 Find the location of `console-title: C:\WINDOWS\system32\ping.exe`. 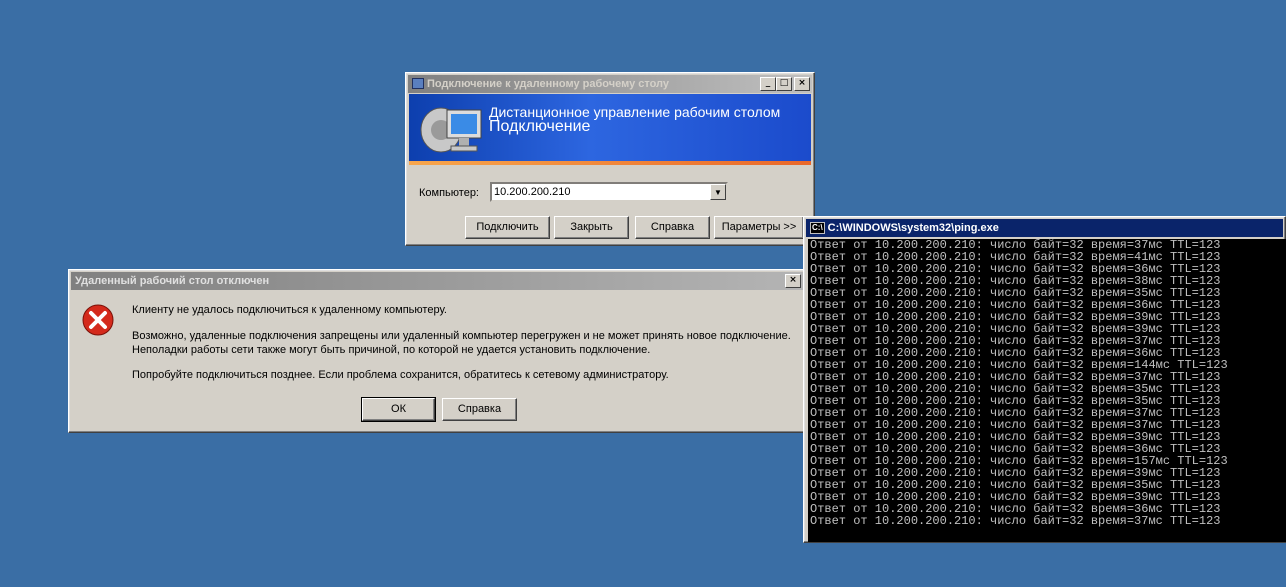

console-title: C:\WINDOWS\system32\ping.exe is located at coordinates (913, 228).